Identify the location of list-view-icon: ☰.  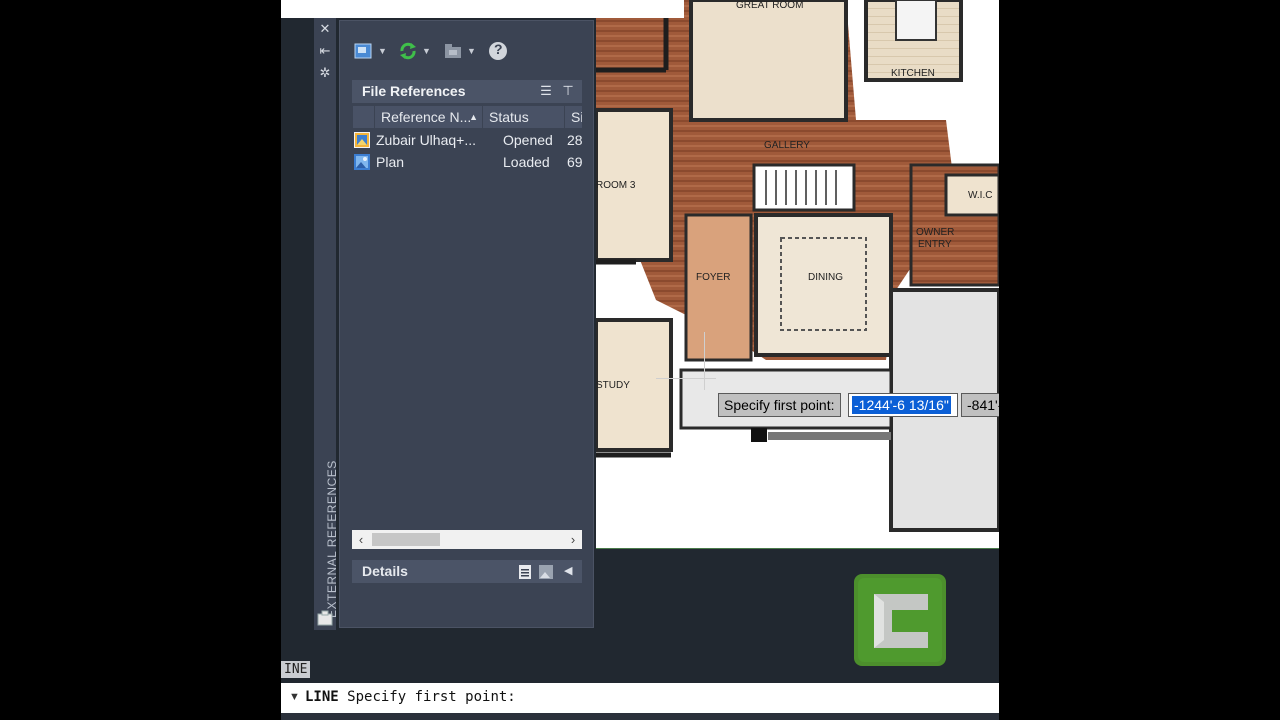
(546, 91).